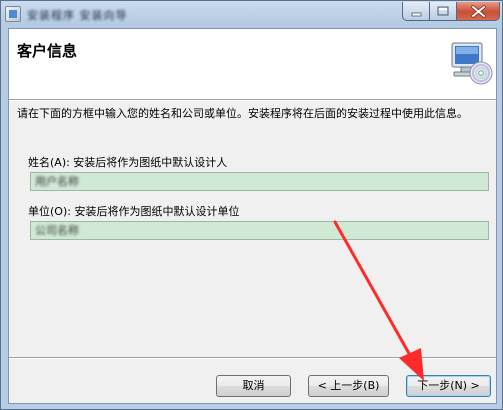 This screenshot has height=410, width=503. I want to click on name-value: 用户名称, so click(57, 181).